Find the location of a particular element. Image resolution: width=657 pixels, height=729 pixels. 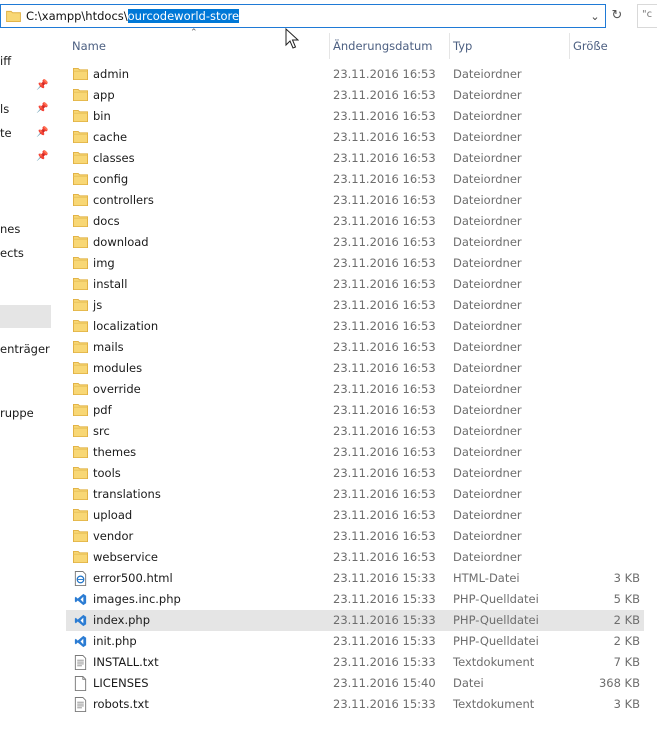

file-name: webservice is located at coordinates (125, 557).